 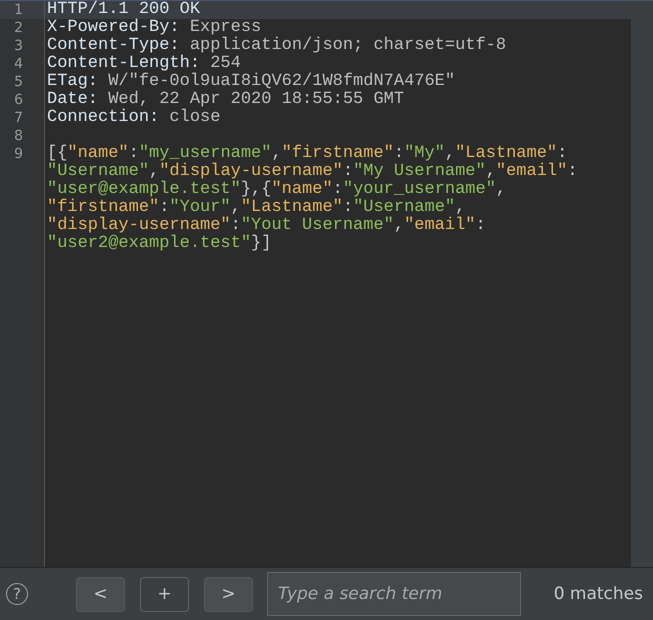 What do you see at coordinates (394, 594) in the screenshot?
I see `search-field: Type a search term` at bounding box center [394, 594].